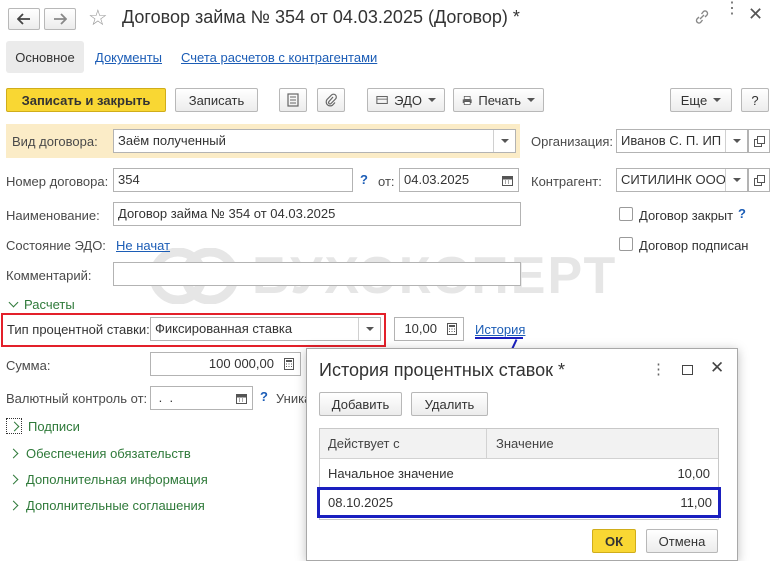 This screenshot has height=561, width=774. What do you see at coordinates (361, 502) in the screenshot?
I see `row-date: 08.10.2025` at bounding box center [361, 502].